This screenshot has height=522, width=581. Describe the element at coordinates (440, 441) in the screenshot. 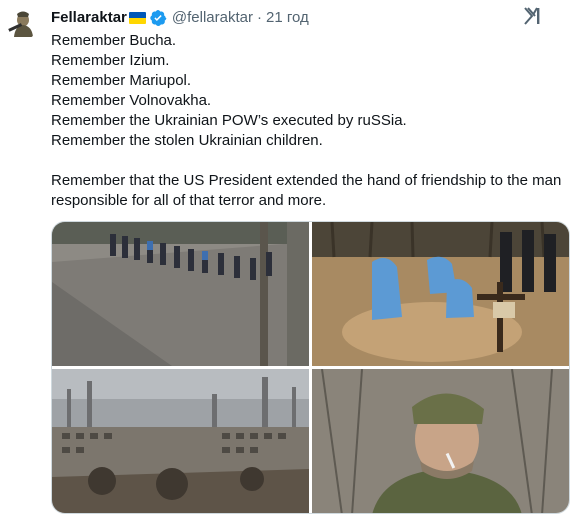

I see `soldier-portrait-photo` at that location.